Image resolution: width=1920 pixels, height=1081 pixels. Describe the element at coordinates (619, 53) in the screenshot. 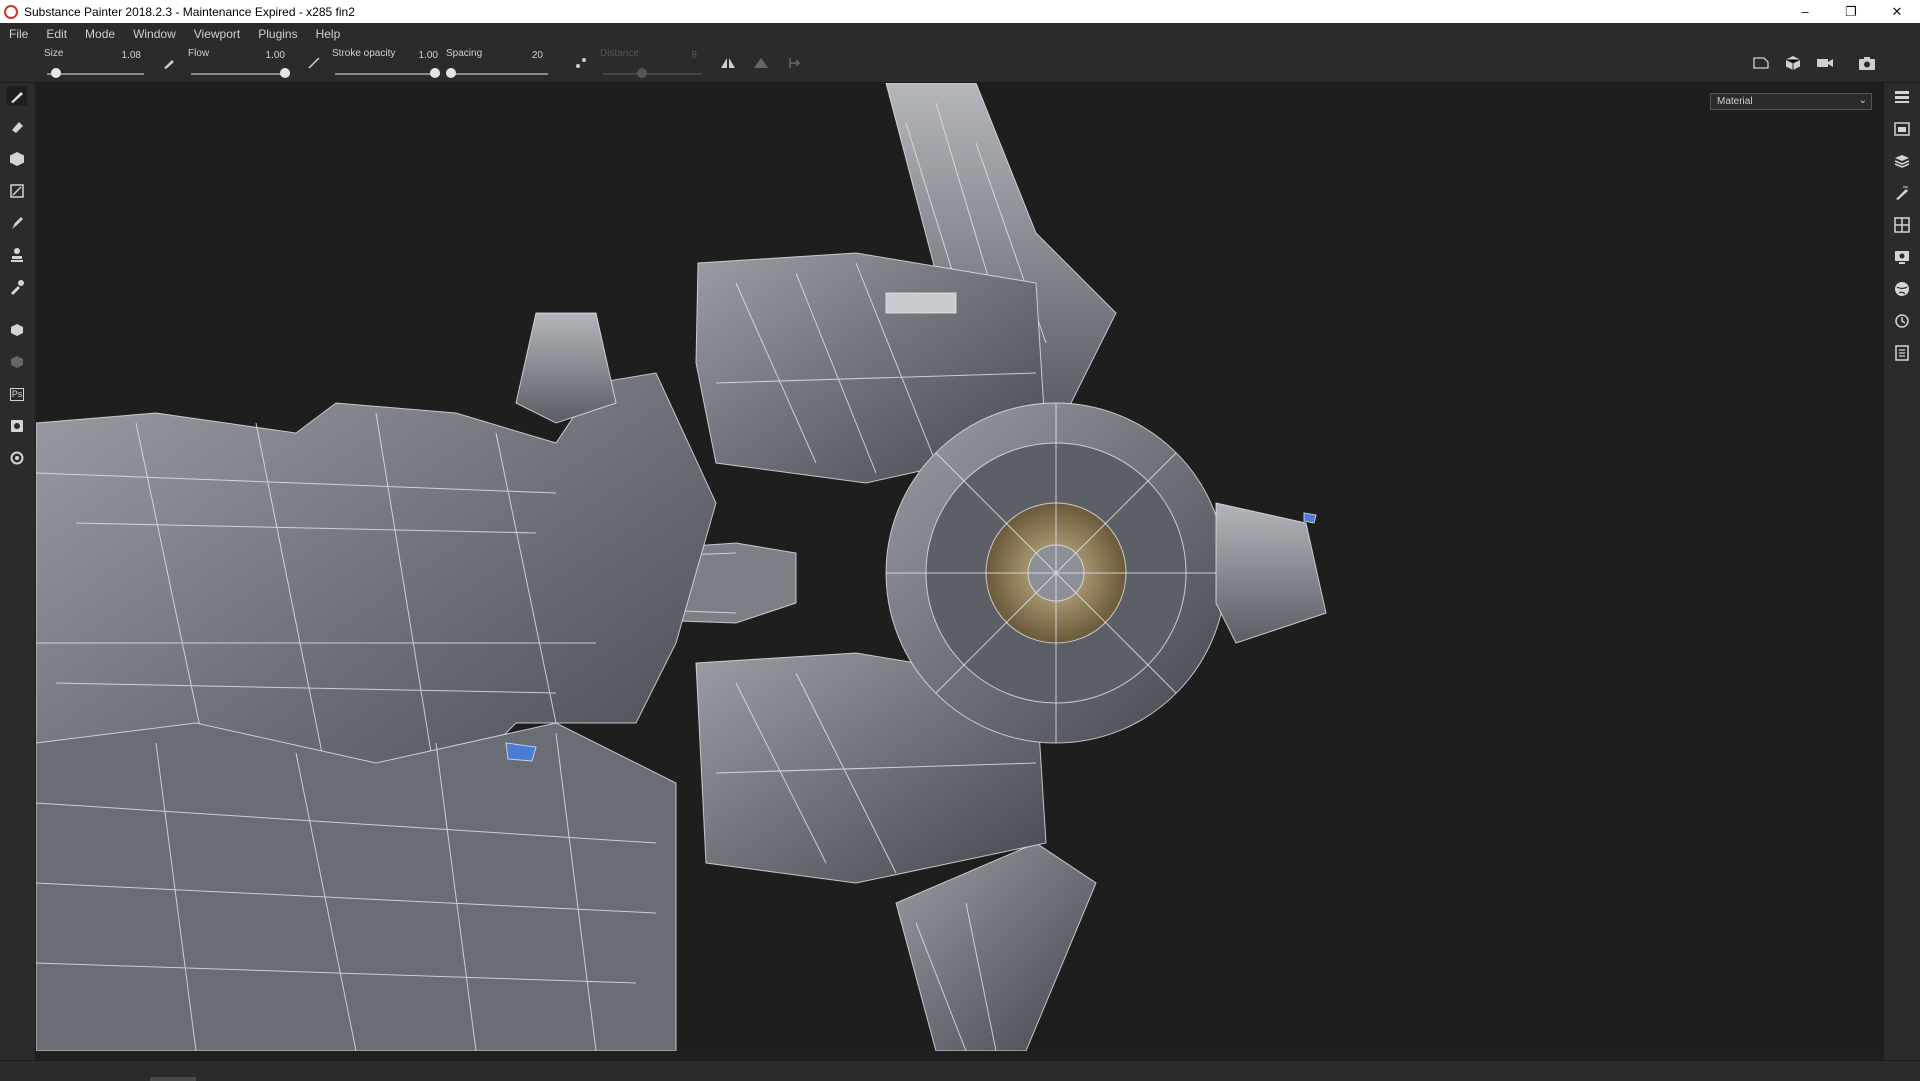

I see `distance-label: Distance` at that location.